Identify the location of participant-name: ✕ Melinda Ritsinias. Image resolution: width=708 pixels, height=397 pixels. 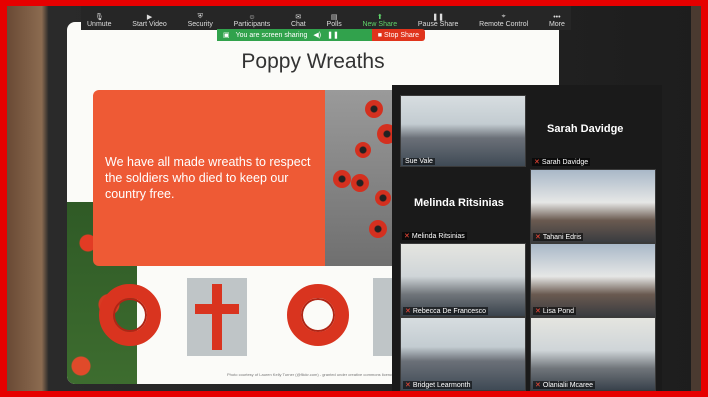
(434, 236).